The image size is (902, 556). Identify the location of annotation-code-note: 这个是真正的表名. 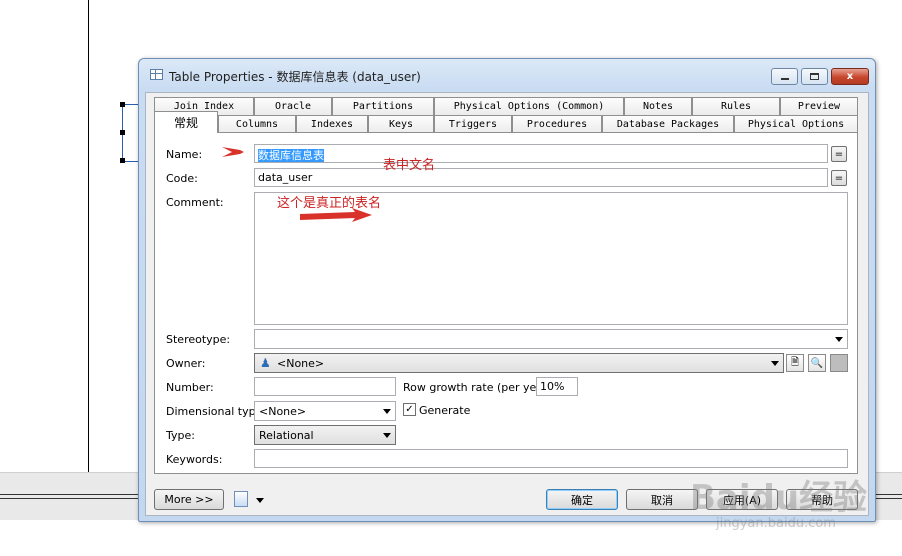
(329, 203).